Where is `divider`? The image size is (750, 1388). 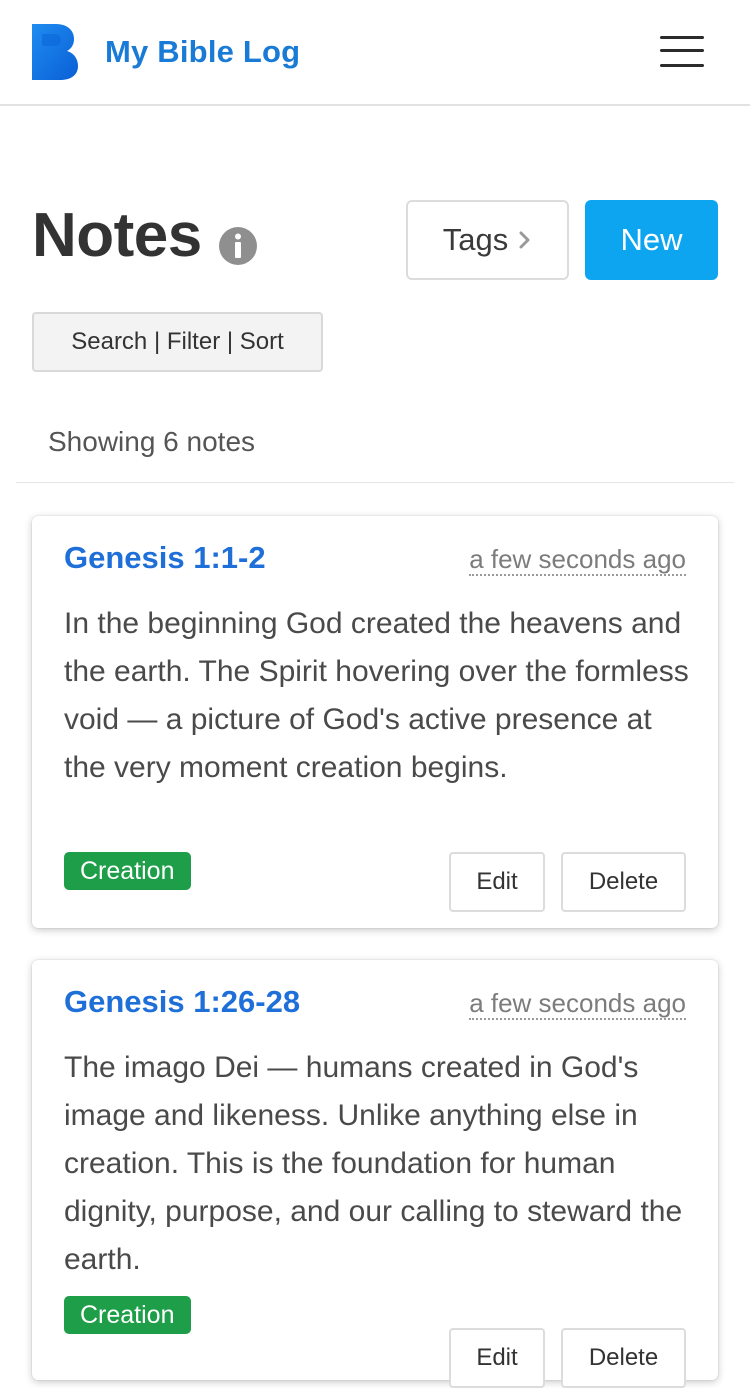
divider is located at coordinates (375, 482).